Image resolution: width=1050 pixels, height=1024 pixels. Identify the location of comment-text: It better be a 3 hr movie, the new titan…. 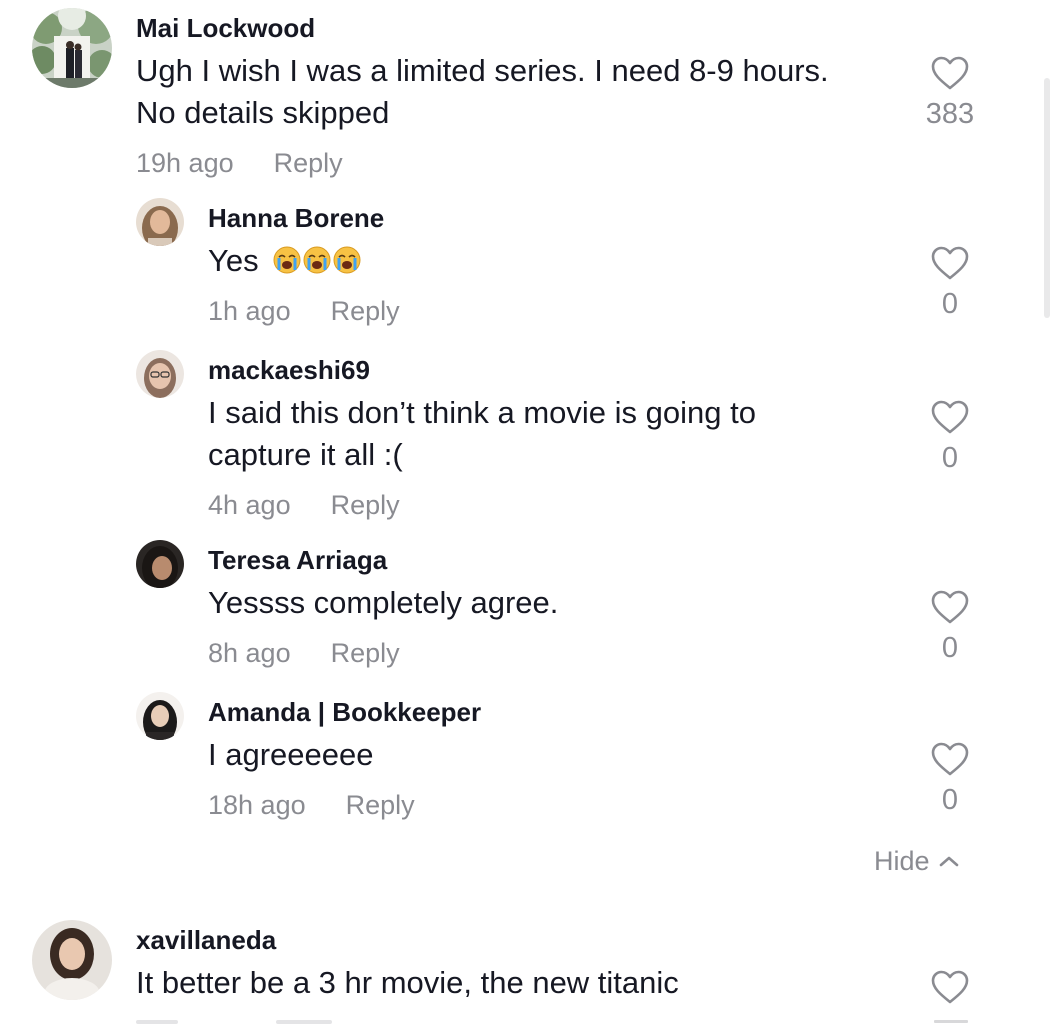
(407, 983).